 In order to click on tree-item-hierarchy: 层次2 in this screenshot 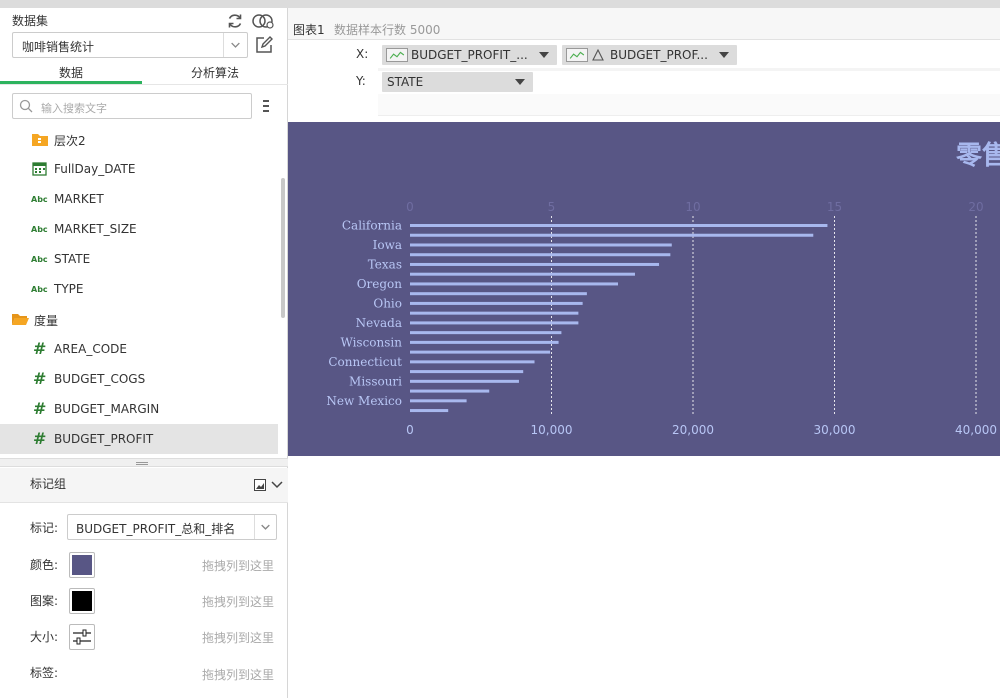, I will do `click(139, 139)`.